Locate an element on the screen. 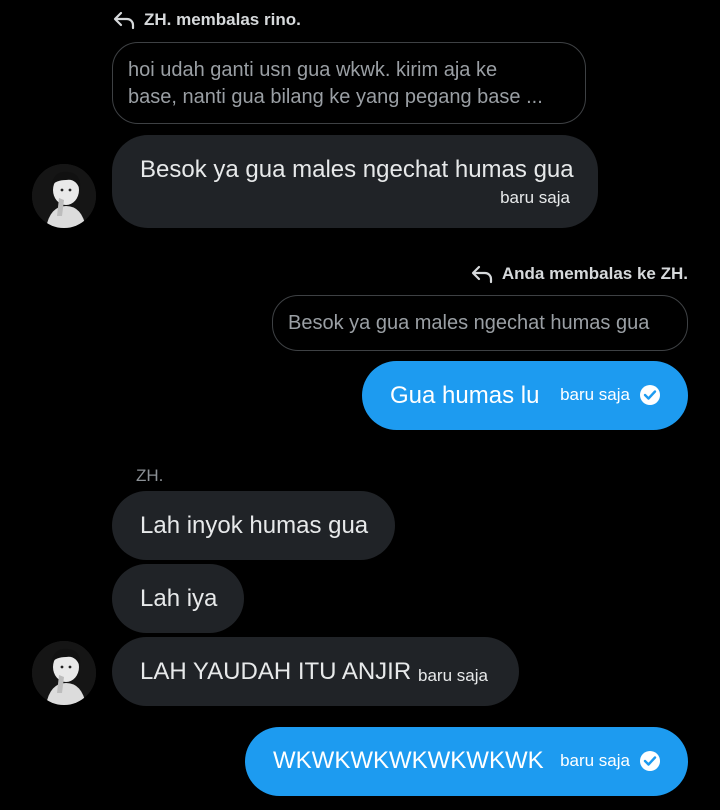 The width and height of the screenshot is (720, 810). message-bubble: Lah inyok humas gua is located at coordinates (253, 525).